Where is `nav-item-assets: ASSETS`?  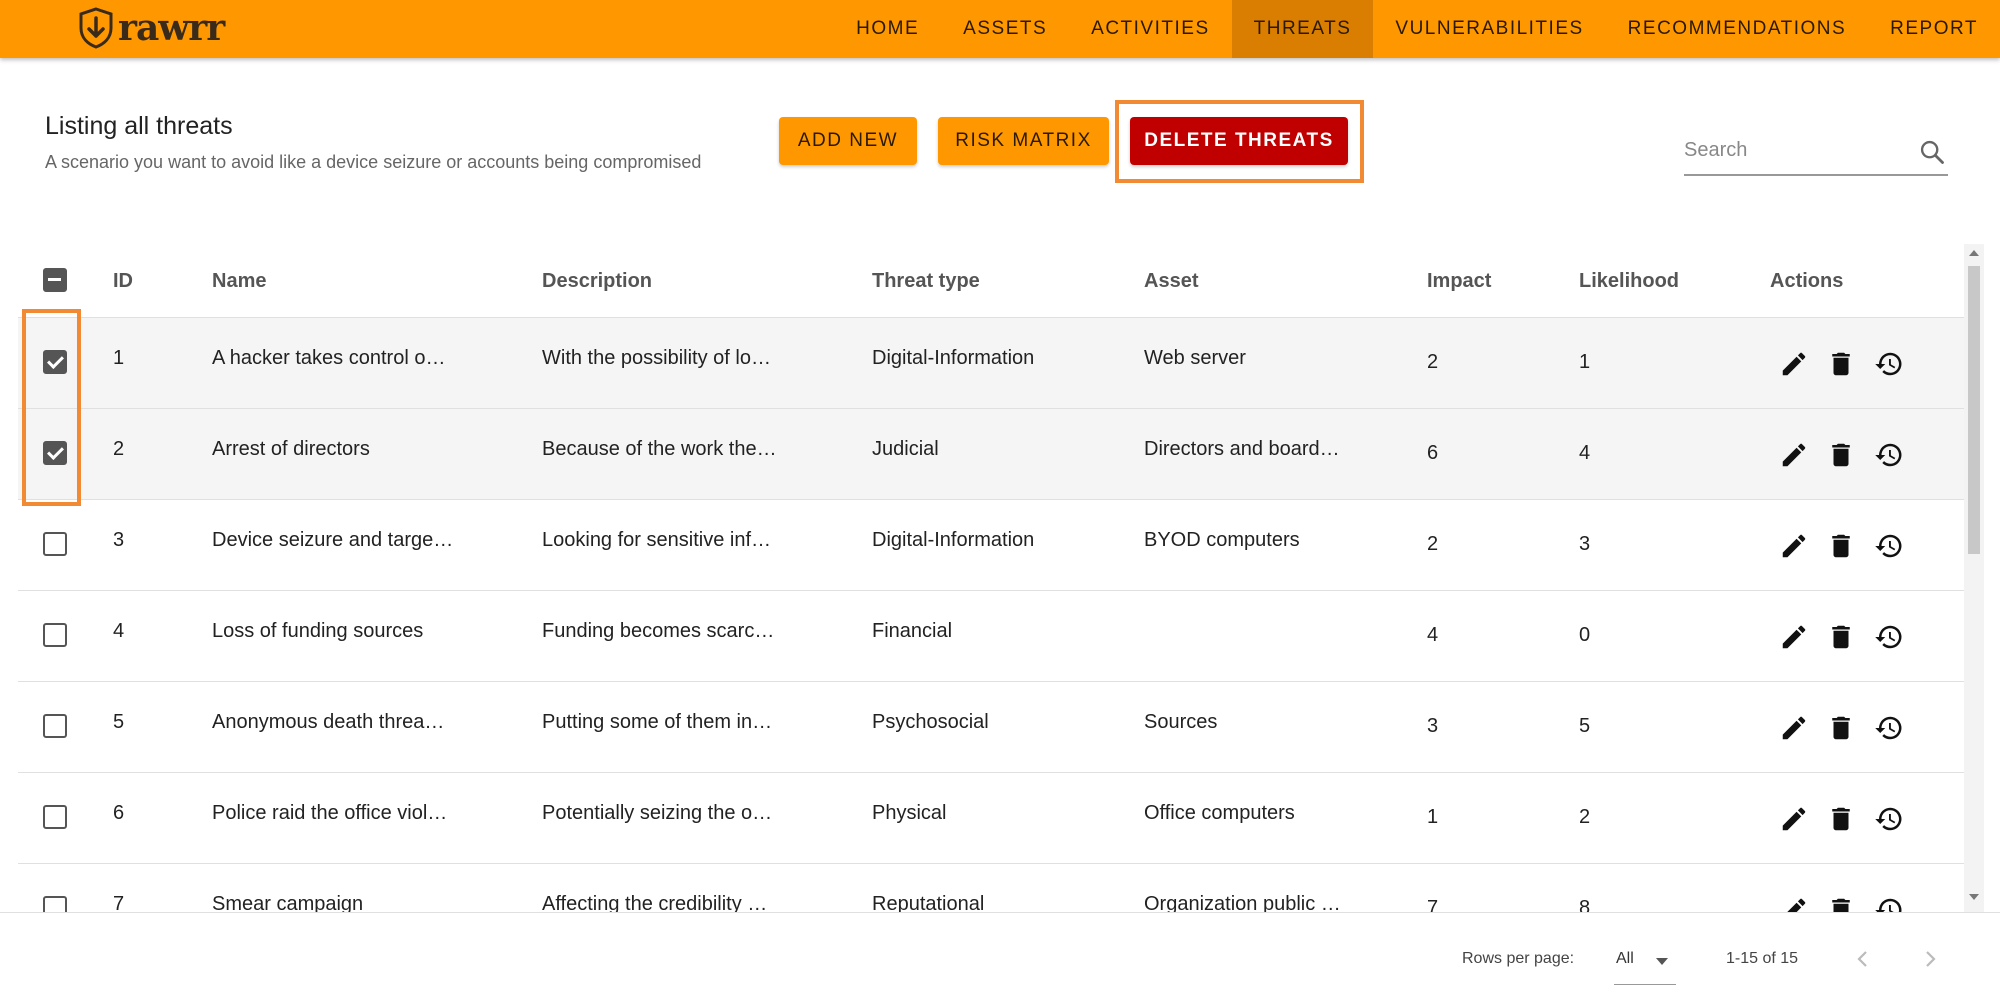 nav-item-assets: ASSETS is located at coordinates (1005, 29).